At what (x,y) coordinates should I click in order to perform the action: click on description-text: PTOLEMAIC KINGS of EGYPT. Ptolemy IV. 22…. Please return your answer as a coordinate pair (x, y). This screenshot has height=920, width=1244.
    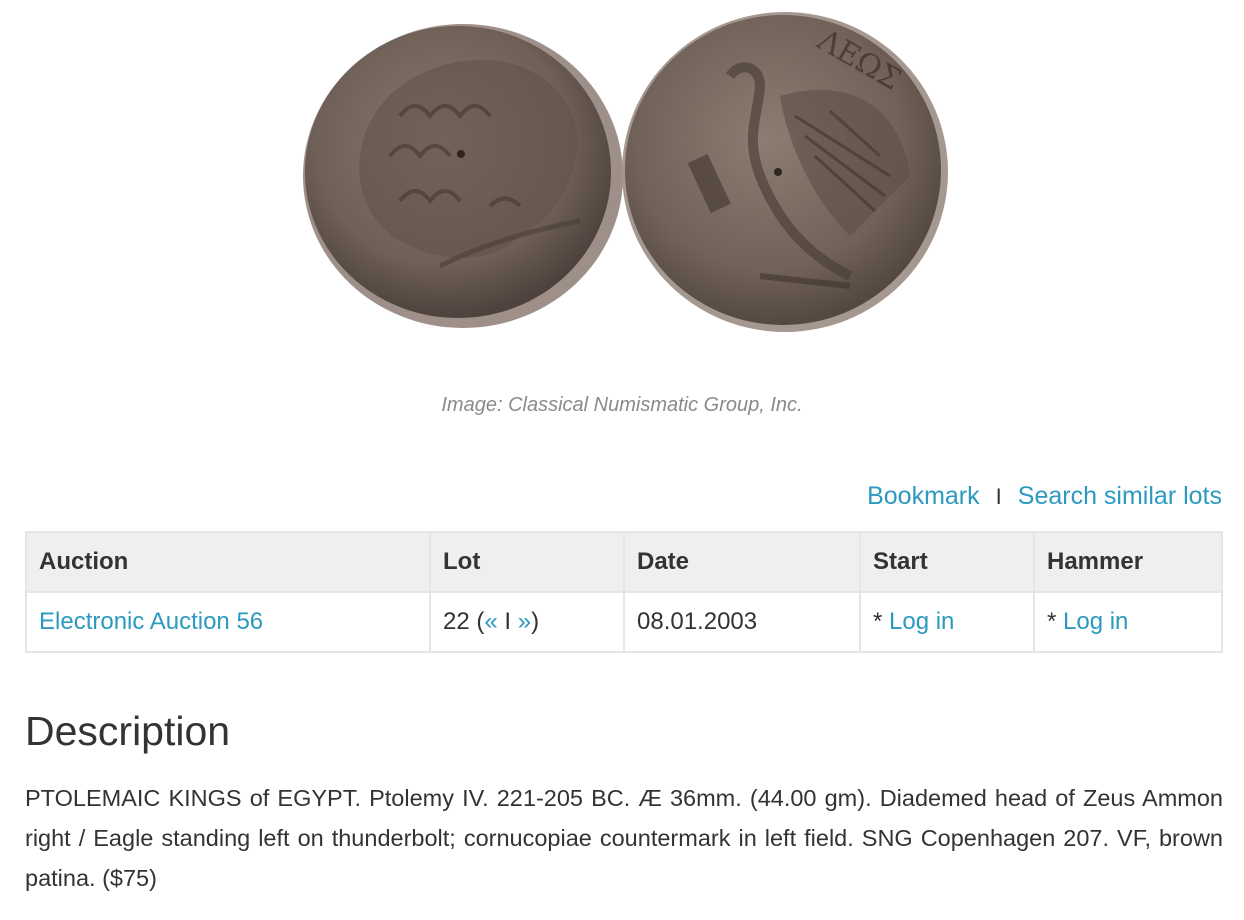
    Looking at the image, I should click on (624, 838).